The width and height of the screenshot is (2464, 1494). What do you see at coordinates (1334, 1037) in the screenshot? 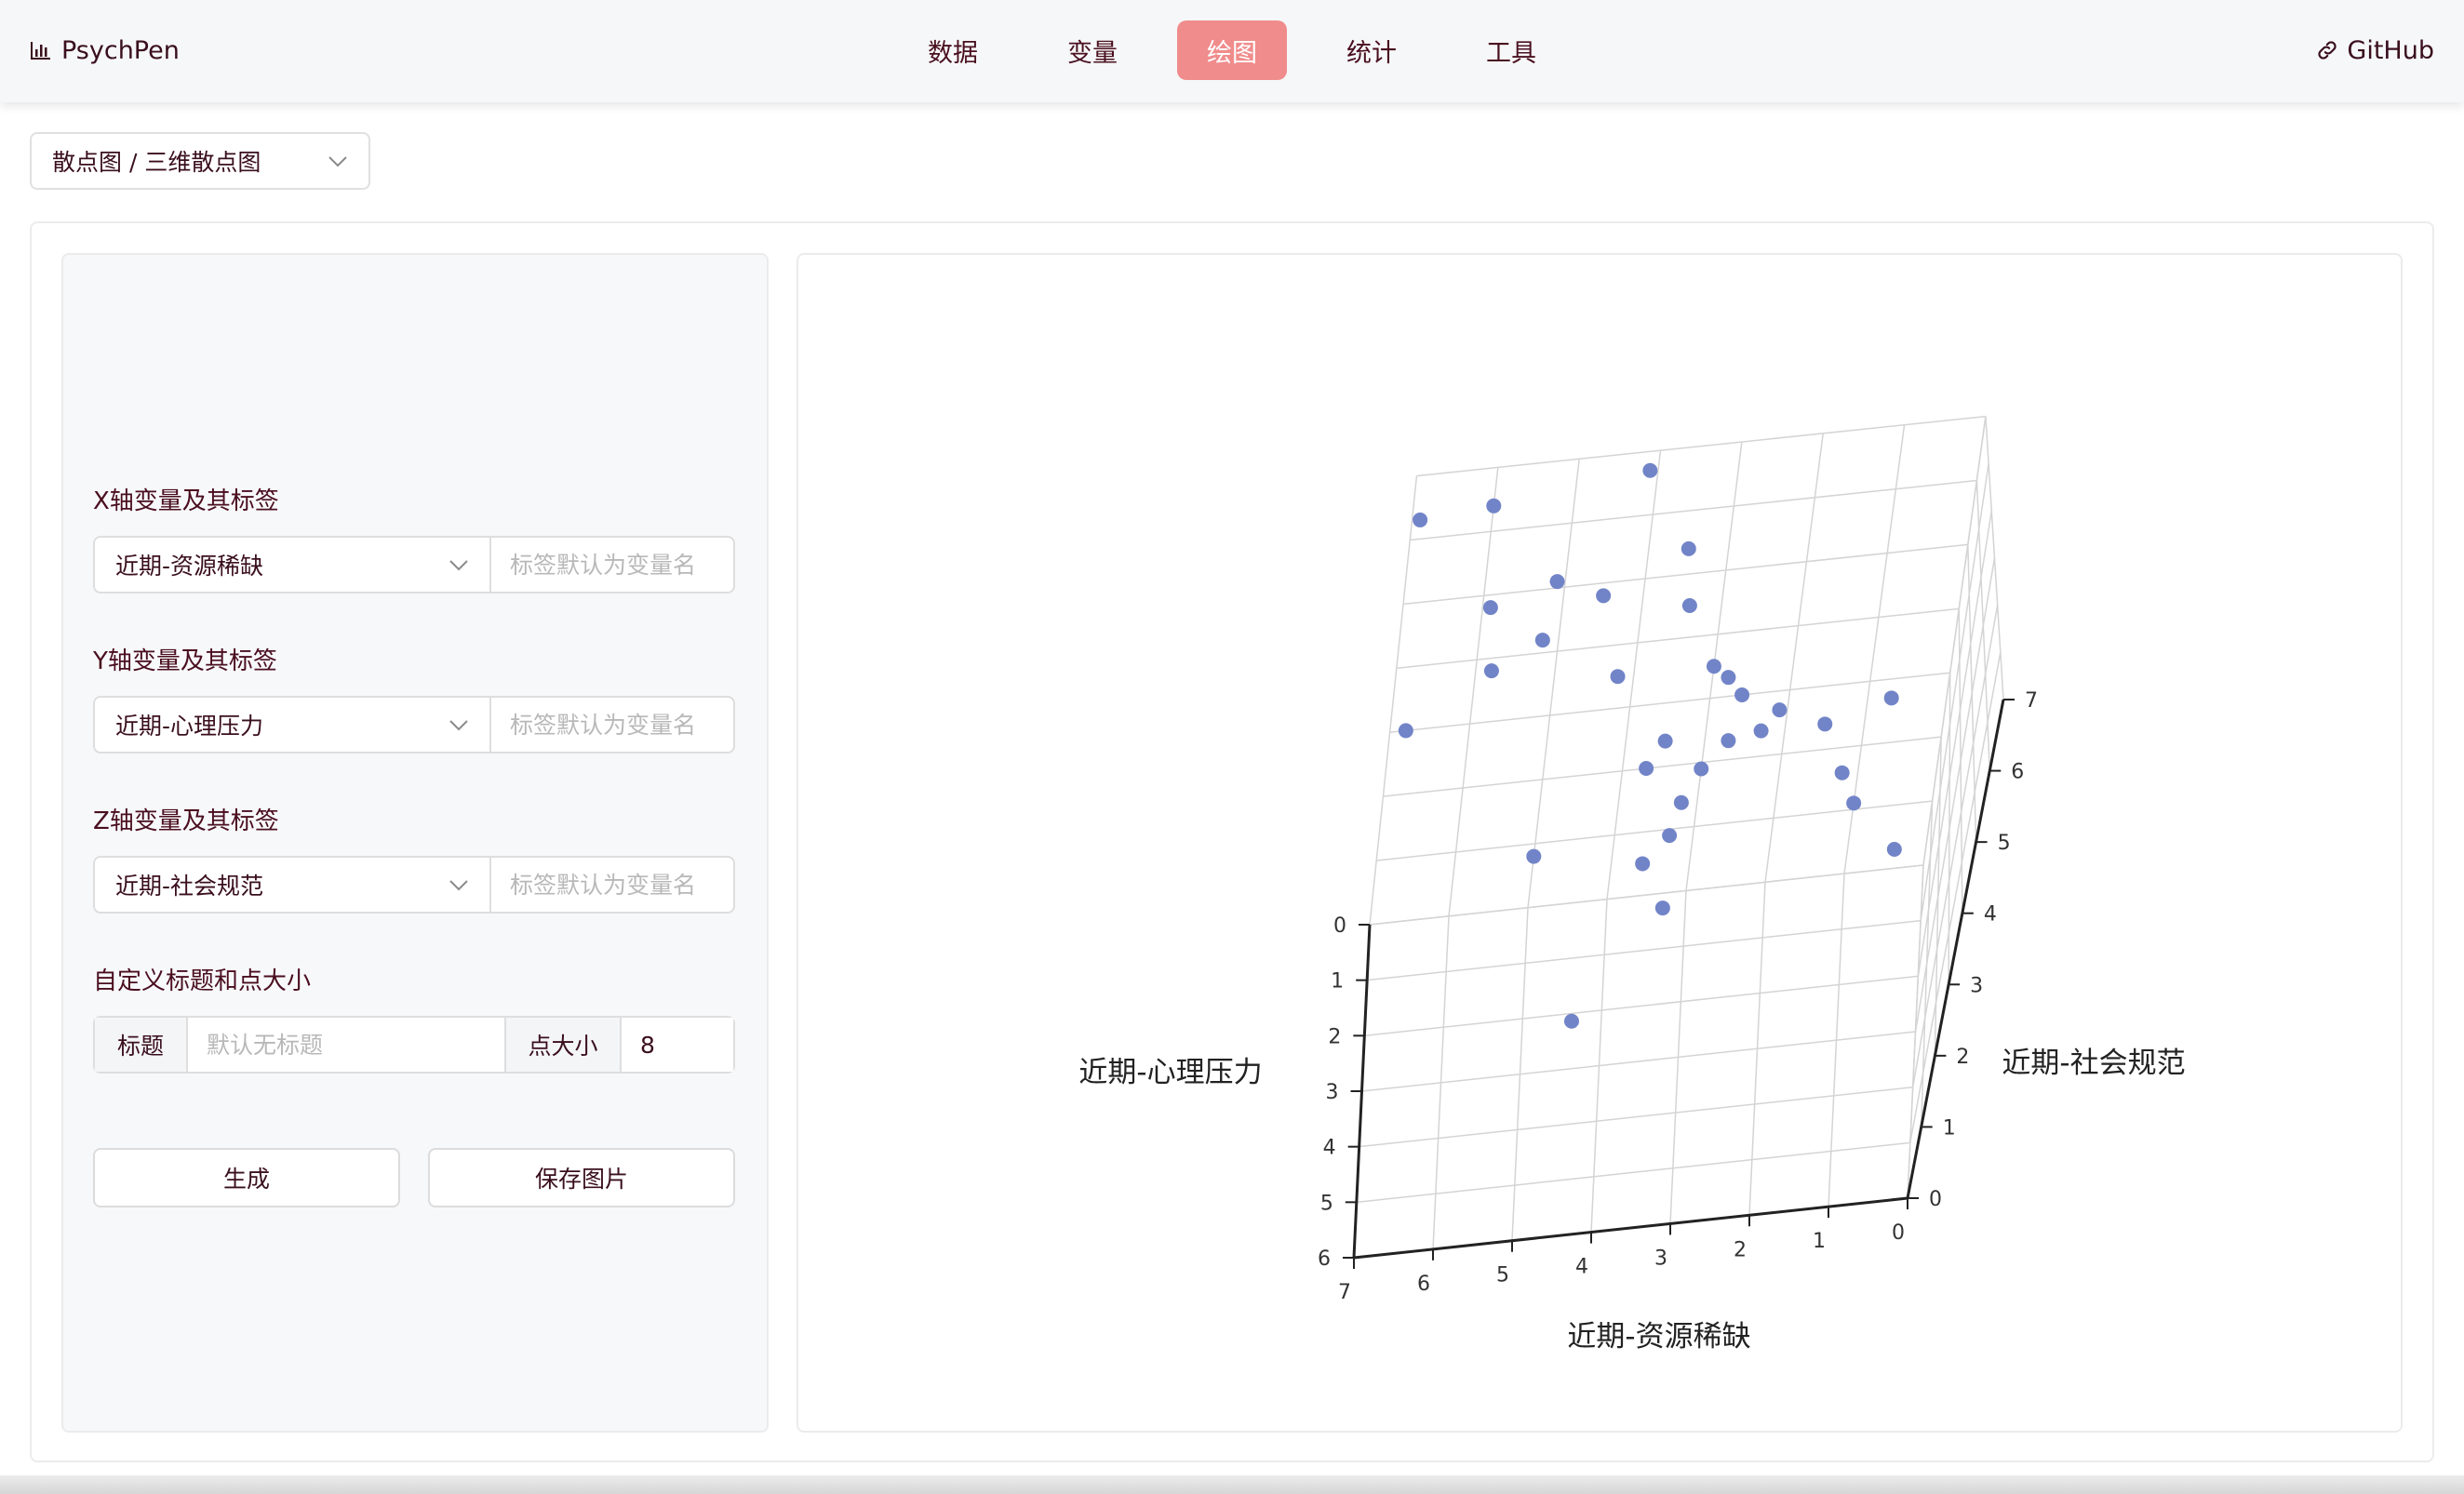
I see `y-tick-label: 2` at bounding box center [1334, 1037].